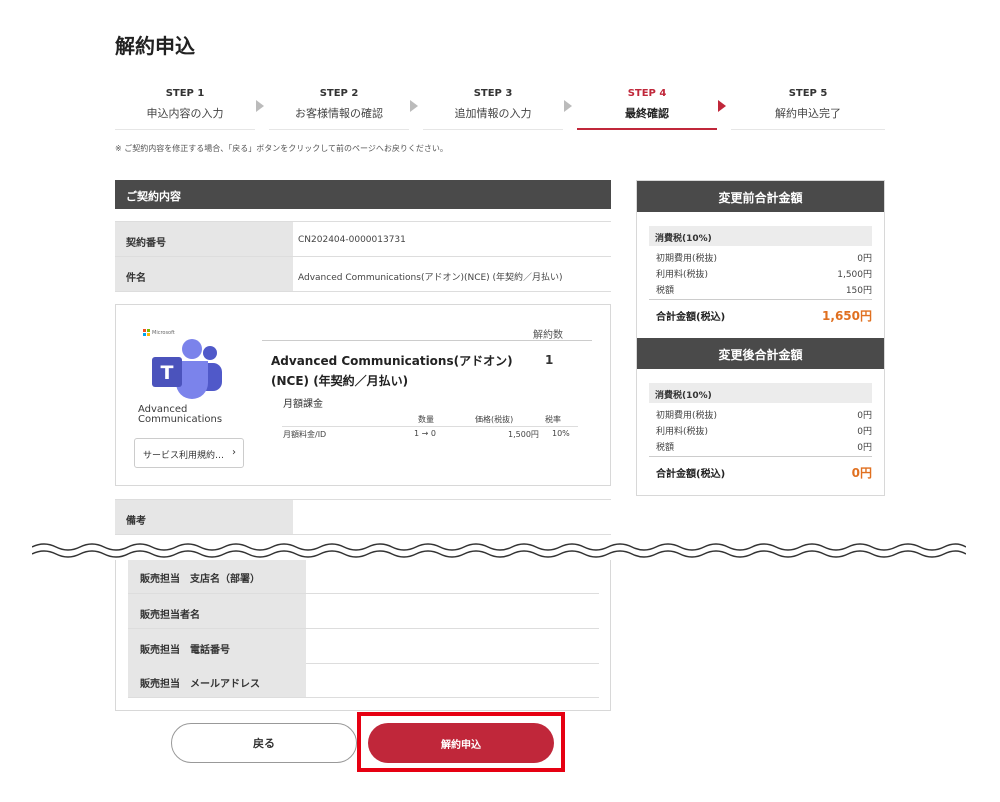 The height and width of the screenshot is (802, 1000). Describe the element at coordinates (561, 433) in the screenshot. I see `price-tax-rate: 10%` at that location.